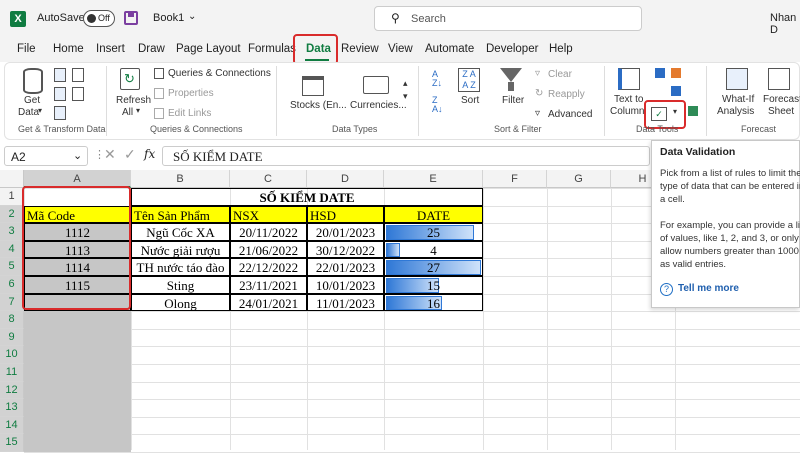 The width and height of the screenshot is (800, 453). Describe the element at coordinates (513, 100) in the screenshot. I see `filter-button: Filter` at that location.